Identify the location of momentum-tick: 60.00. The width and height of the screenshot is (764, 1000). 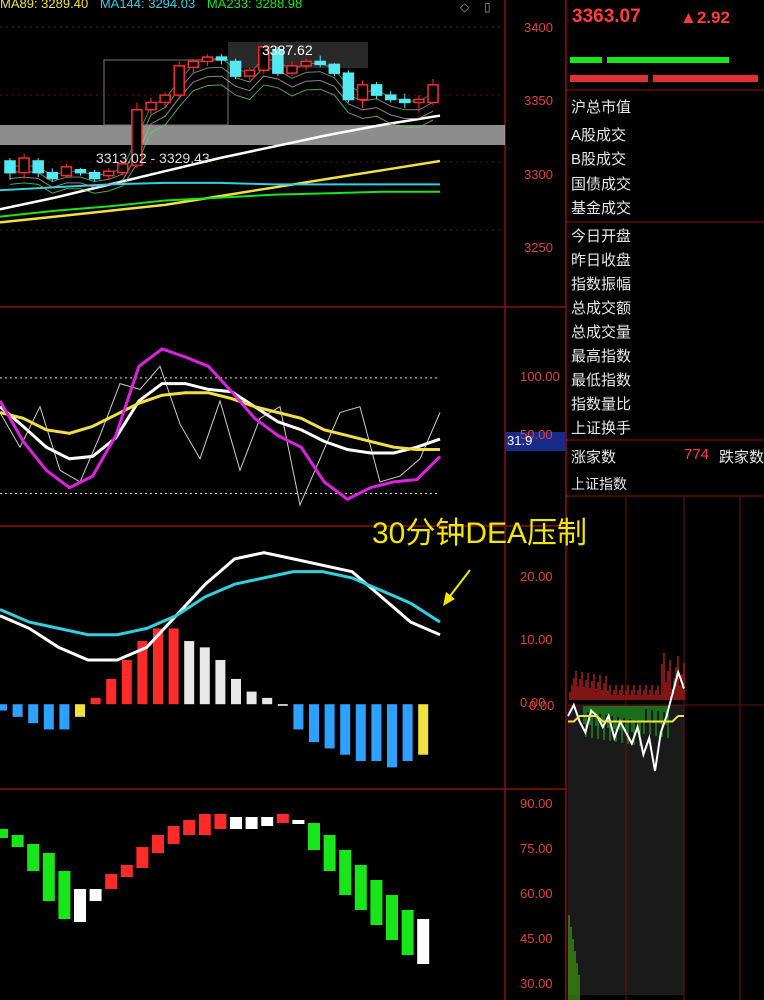
(536, 893).